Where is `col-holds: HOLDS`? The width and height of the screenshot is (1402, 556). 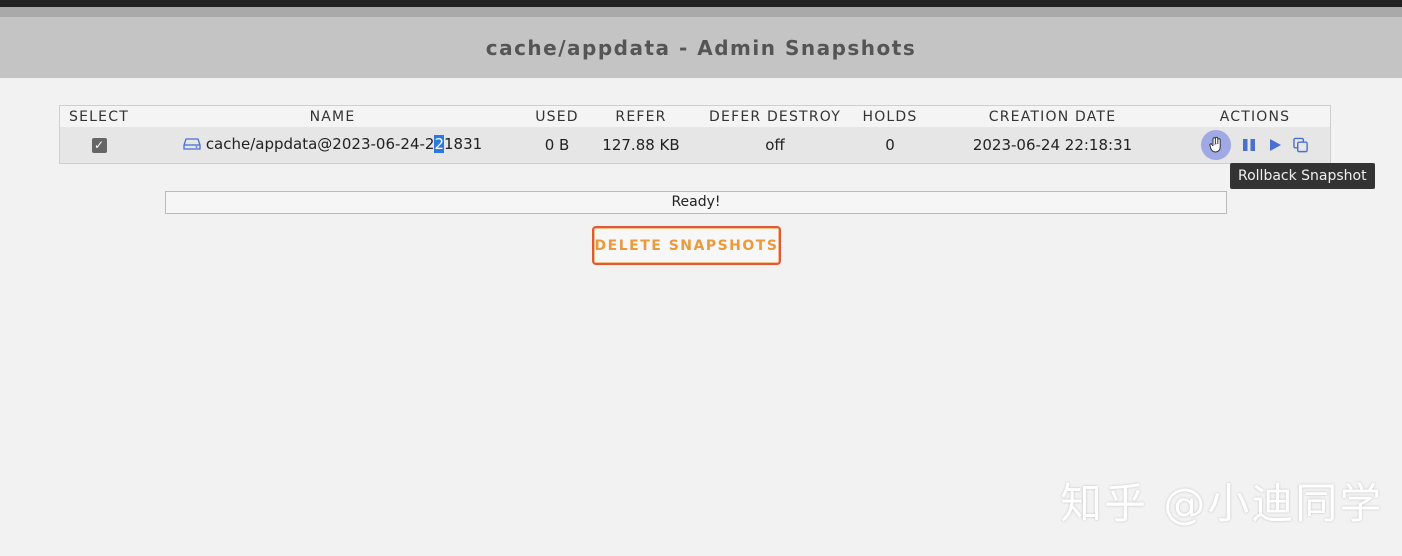
col-holds: HOLDS is located at coordinates (890, 116).